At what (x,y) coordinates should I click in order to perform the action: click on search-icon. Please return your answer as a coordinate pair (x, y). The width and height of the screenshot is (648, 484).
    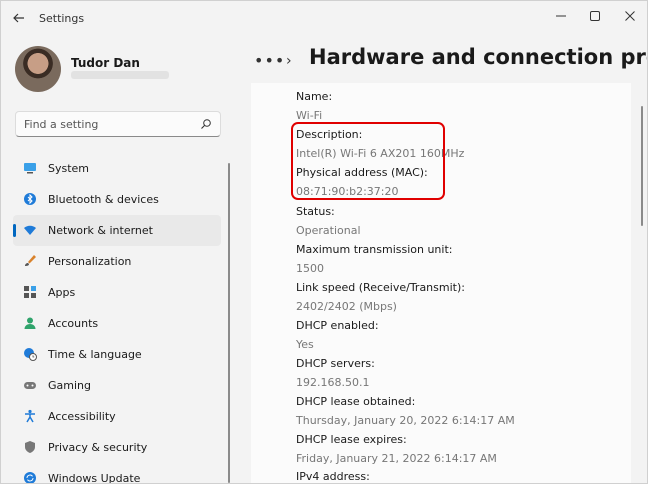
    Looking at the image, I should click on (206, 124).